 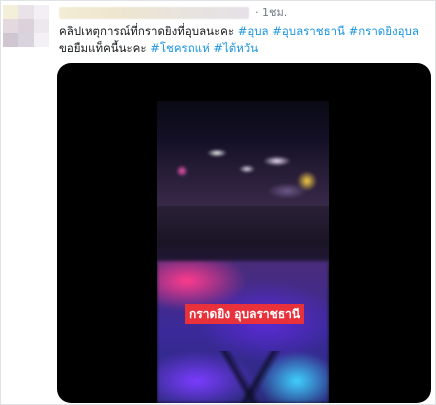 I want to click on hashtag-link: #โชครถแห่, so click(x=179, y=48).